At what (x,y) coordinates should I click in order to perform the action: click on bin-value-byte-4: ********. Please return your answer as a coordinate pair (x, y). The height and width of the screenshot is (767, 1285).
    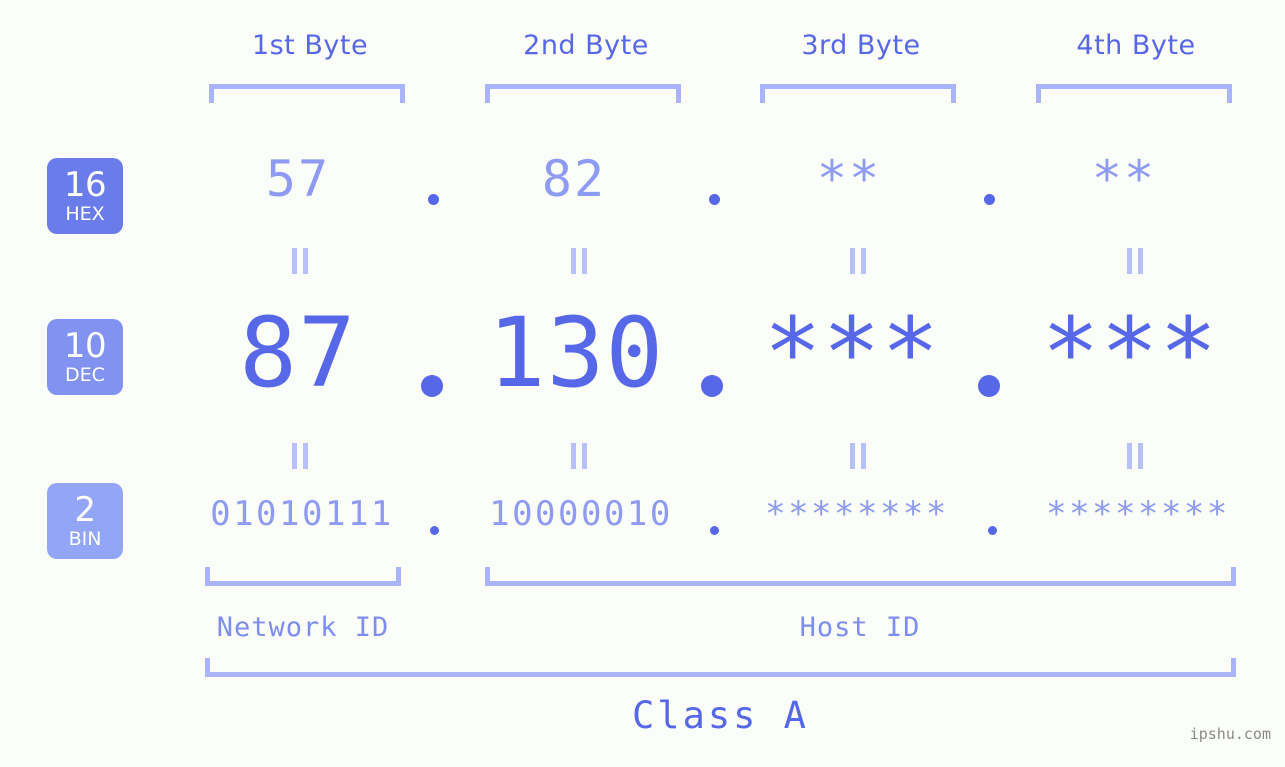
    Looking at the image, I should click on (1138, 514).